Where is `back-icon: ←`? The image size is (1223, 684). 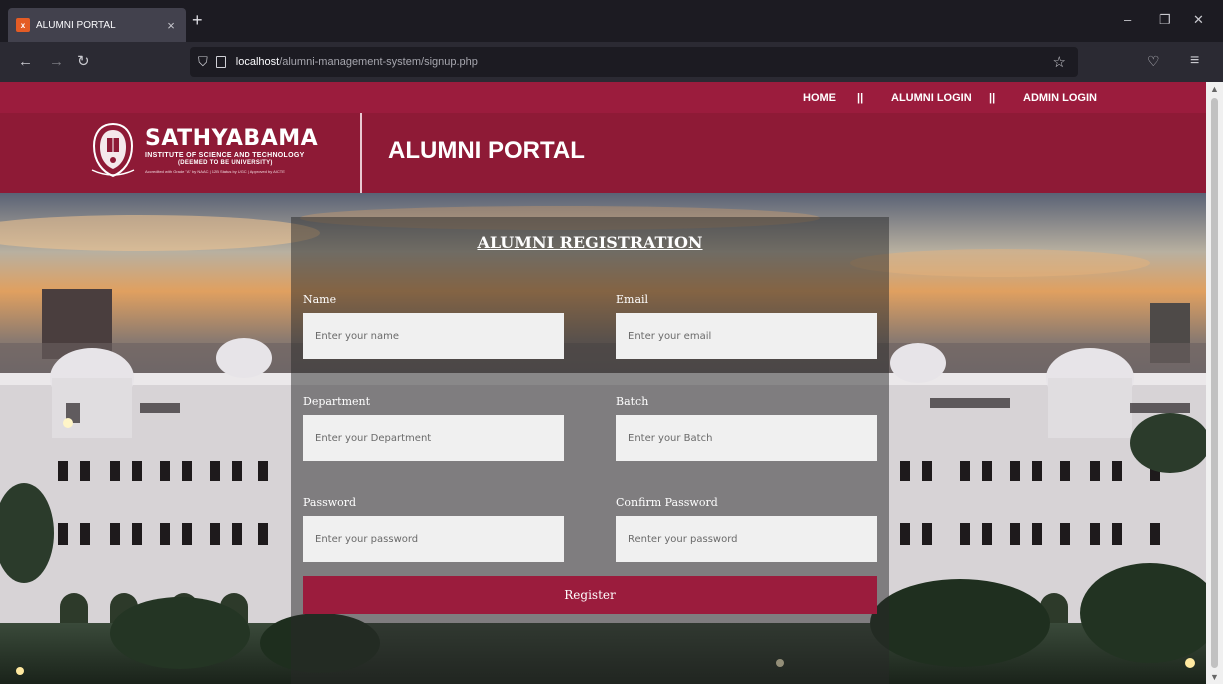
back-icon: ← is located at coordinates (25, 62).